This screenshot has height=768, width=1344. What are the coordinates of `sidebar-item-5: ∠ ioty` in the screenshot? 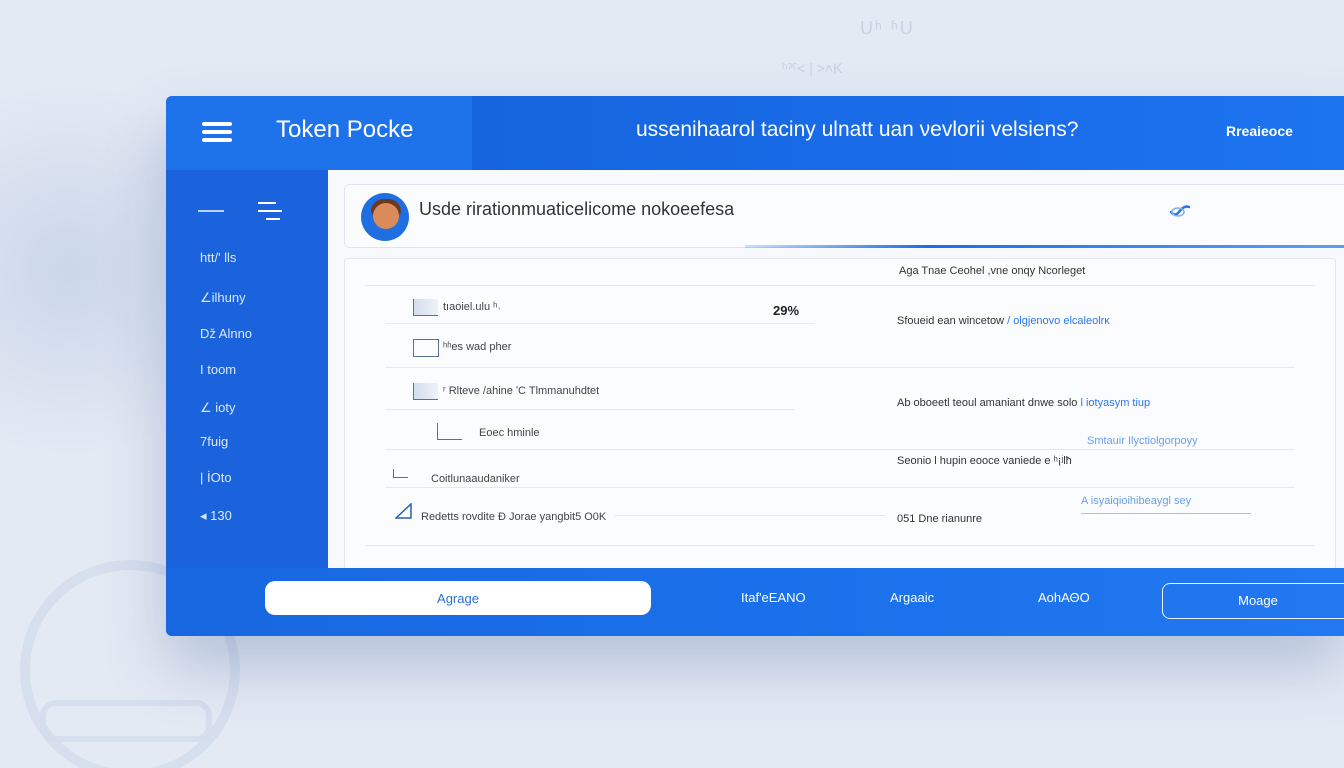 It's located at (218, 408).